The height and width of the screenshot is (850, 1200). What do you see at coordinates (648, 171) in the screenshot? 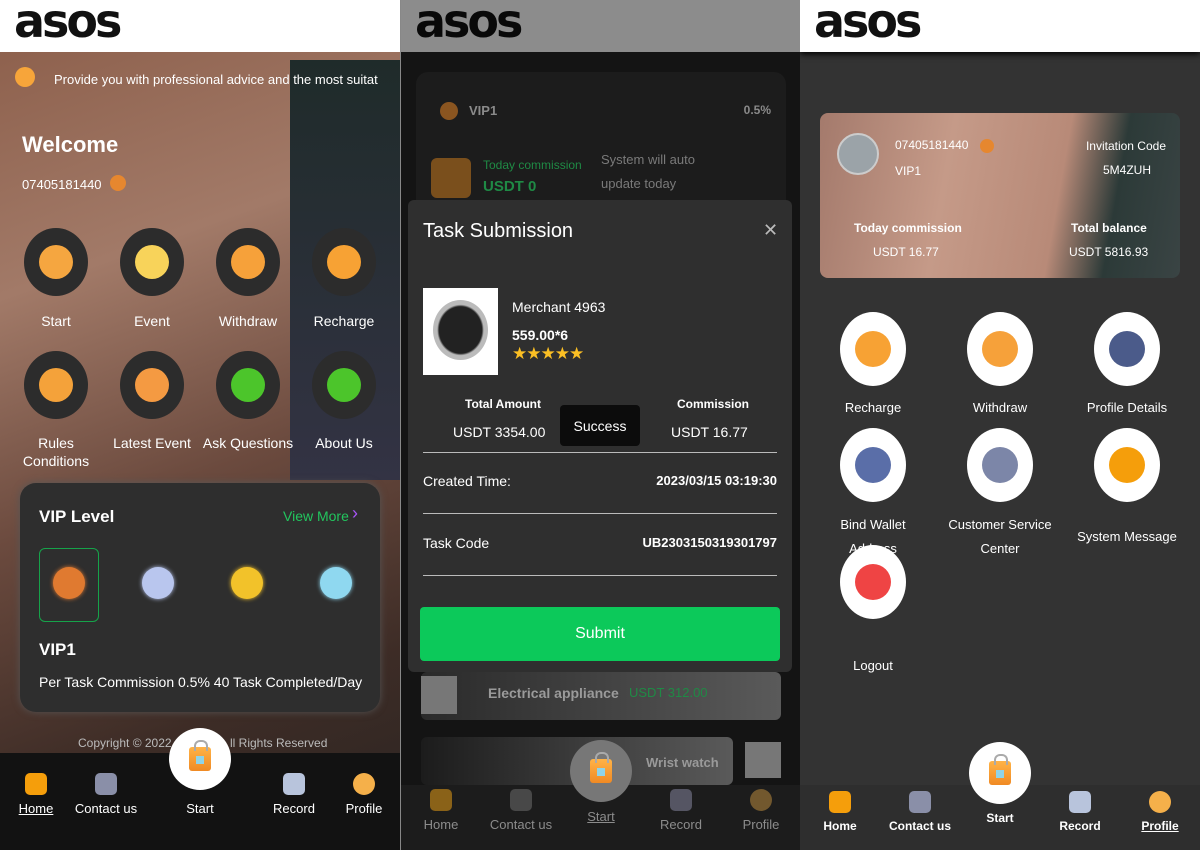
I see `system-note: System will auto update today` at bounding box center [648, 171].